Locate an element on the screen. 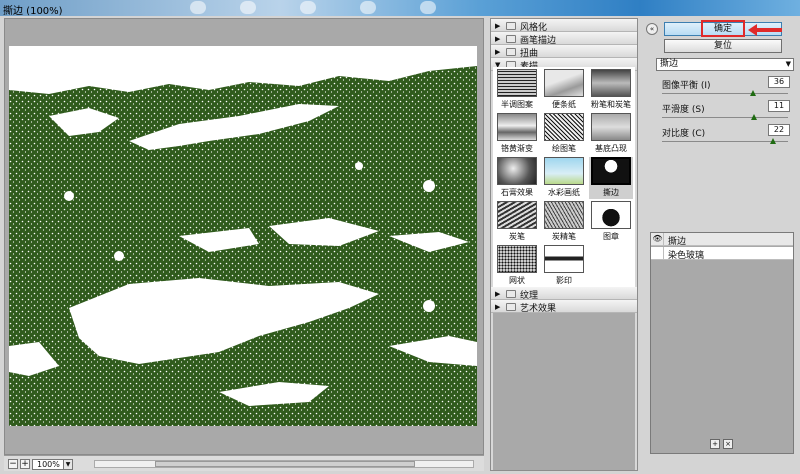 Image resolution: width=800 pixels, height=474 pixels. filter-label: 网状 is located at coordinates (517, 280).